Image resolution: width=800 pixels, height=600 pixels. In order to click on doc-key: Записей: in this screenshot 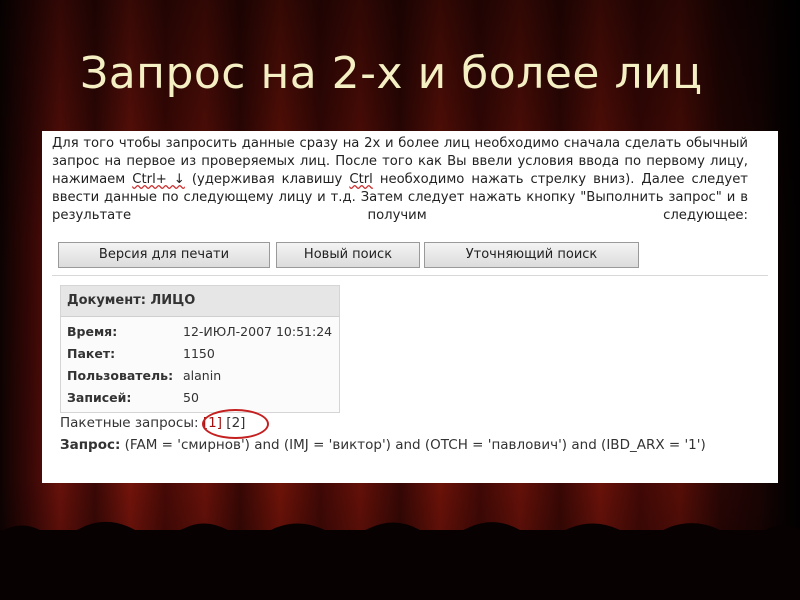, I will do `click(99, 397)`.